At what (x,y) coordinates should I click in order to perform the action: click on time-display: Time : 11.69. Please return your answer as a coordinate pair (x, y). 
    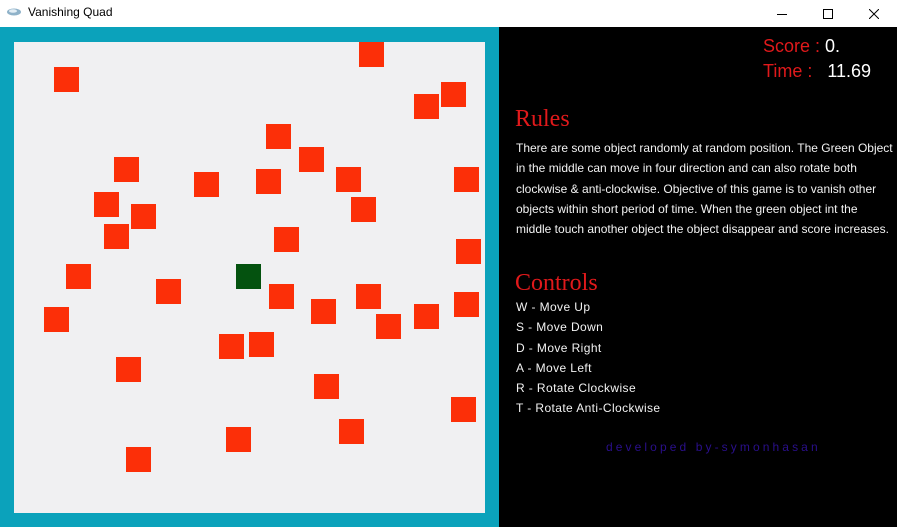
    Looking at the image, I should click on (817, 71).